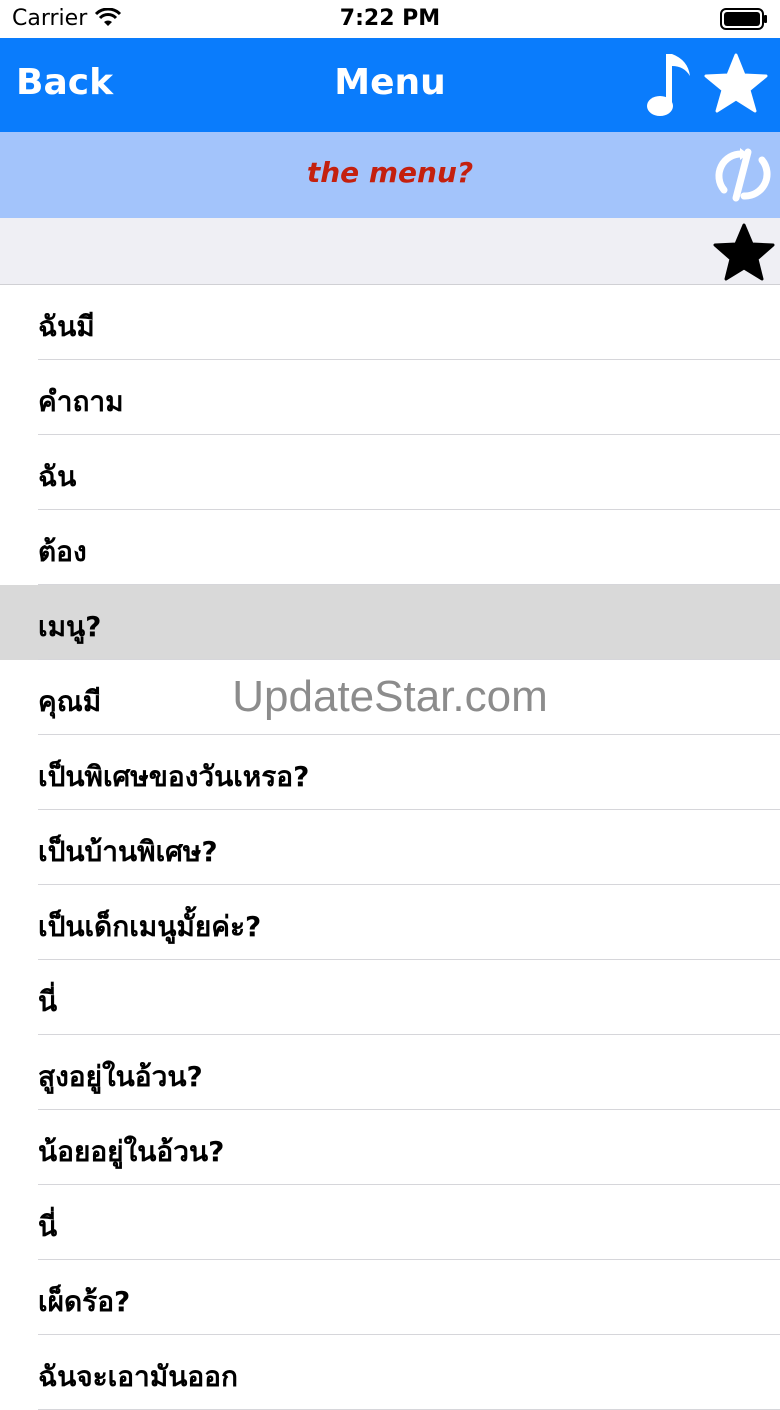 The height and width of the screenshot is (1410, 780). What do you see at coordinates (744, 21) in the screenshot?
I see `battery-icon` at bounding box center [744, 21].